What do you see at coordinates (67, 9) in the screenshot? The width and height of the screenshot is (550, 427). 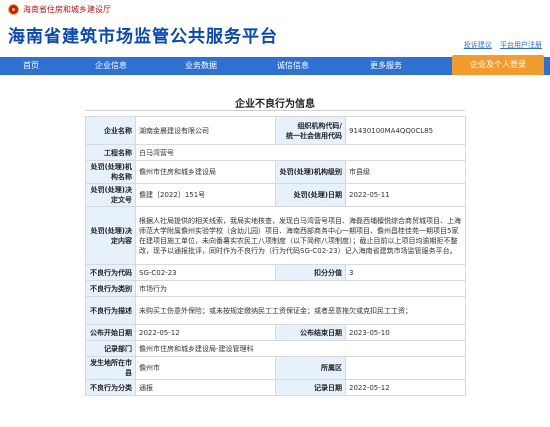 I see `department-name: 海南省住房和城乡建设厅` at bounding box center [67, 9].